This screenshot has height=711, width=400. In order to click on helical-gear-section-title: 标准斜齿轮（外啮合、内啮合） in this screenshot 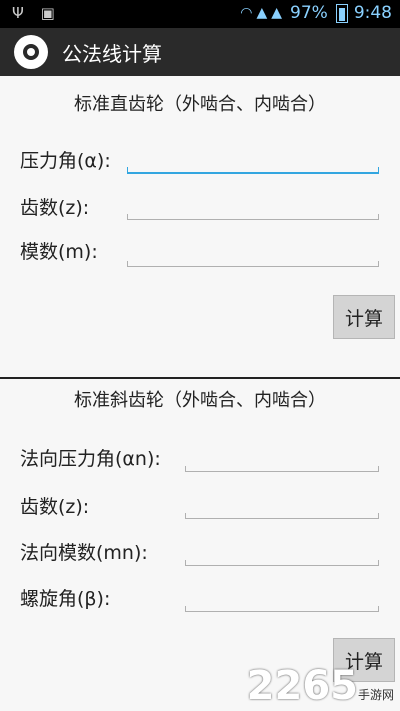, I will do `click(200, 400)`.